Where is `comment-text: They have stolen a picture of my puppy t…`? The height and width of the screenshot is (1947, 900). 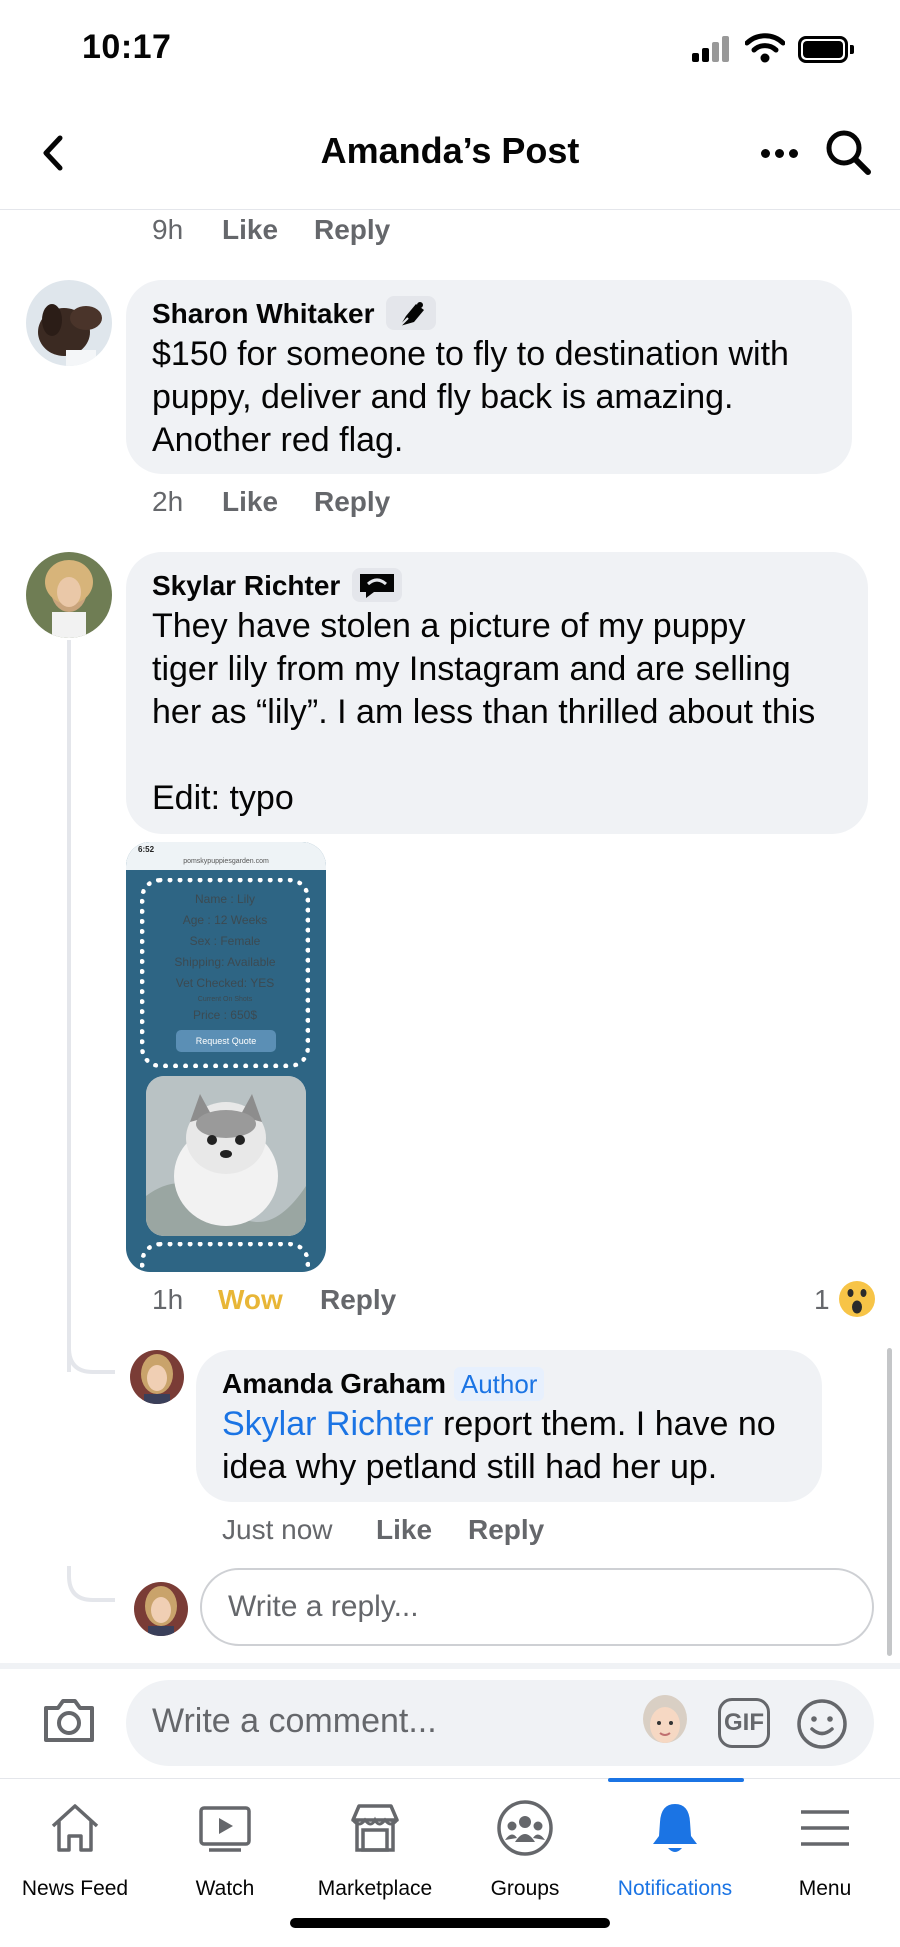
comment-text: They have stolen a picture of my puppy t… is located at coordinates (484, 712).